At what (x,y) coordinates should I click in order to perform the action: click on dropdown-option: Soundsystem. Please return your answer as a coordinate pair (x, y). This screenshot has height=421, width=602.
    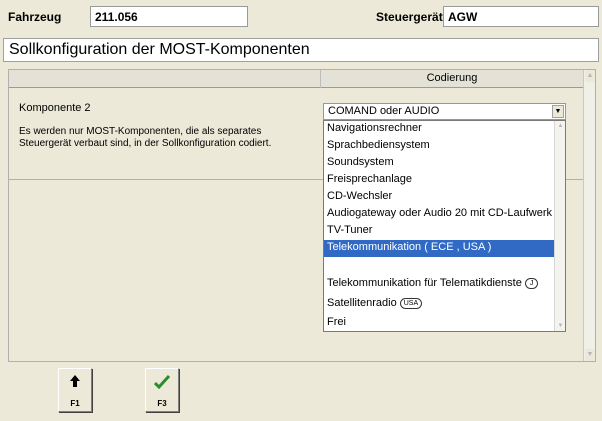
    Looking at the image, I should click on (439, 163).